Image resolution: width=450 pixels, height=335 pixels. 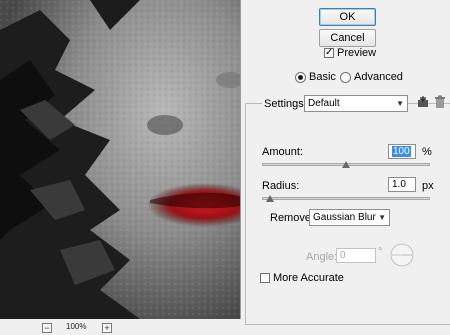 What do you see at coordinates (285, 104) in the screenshot?
I see `settings-label: Settings:` at bounding box center [285, 104].